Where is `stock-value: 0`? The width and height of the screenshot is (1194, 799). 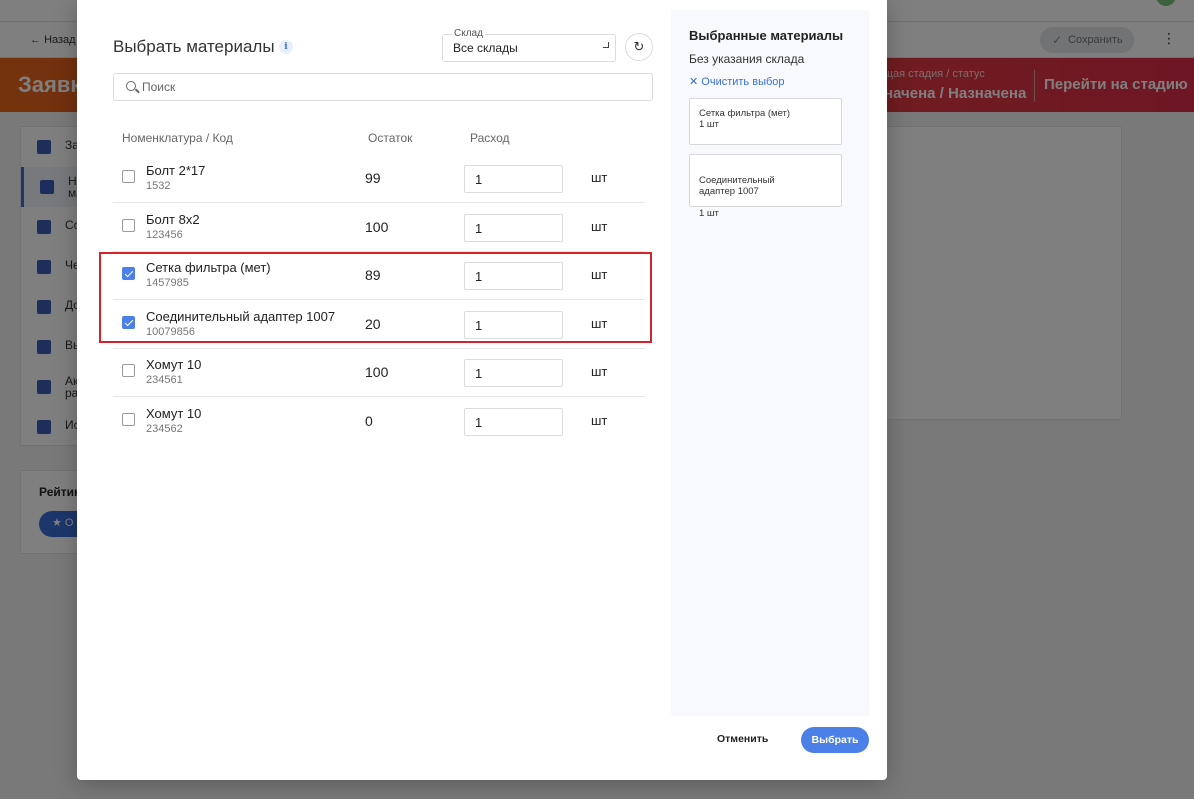 stock-value: 0 is located at coordinates (369, 421).